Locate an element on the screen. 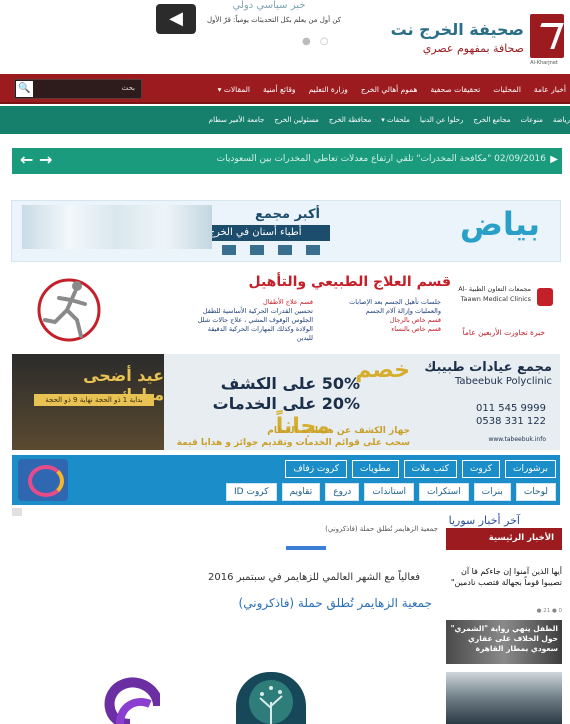 The height and width of the screenshot is (724, 570). nav-item-investigations: تحقيقات صحفية is located at coordinates (455, 89).